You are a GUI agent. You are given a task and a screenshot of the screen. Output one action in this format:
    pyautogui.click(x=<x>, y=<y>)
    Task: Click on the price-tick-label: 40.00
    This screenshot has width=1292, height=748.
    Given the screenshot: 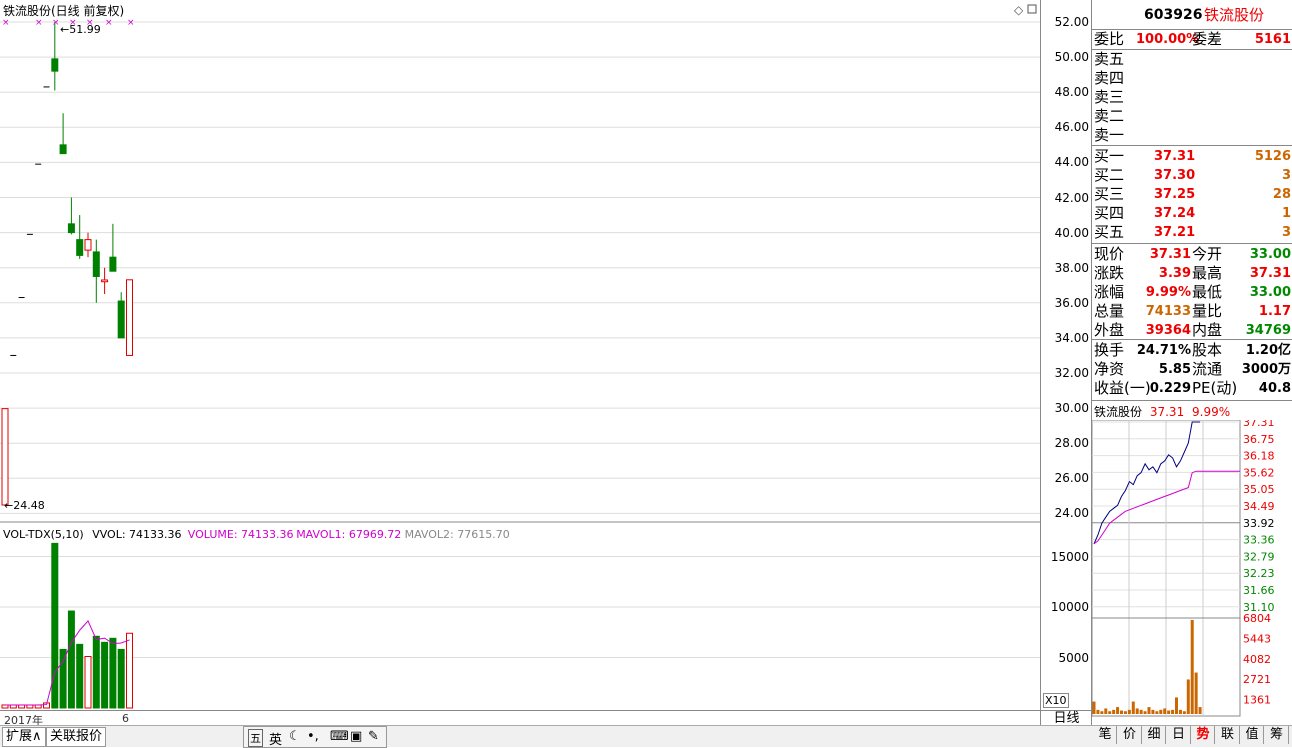 What is the action you would take?
    pyautogui.click(x=1071, y=232)
    